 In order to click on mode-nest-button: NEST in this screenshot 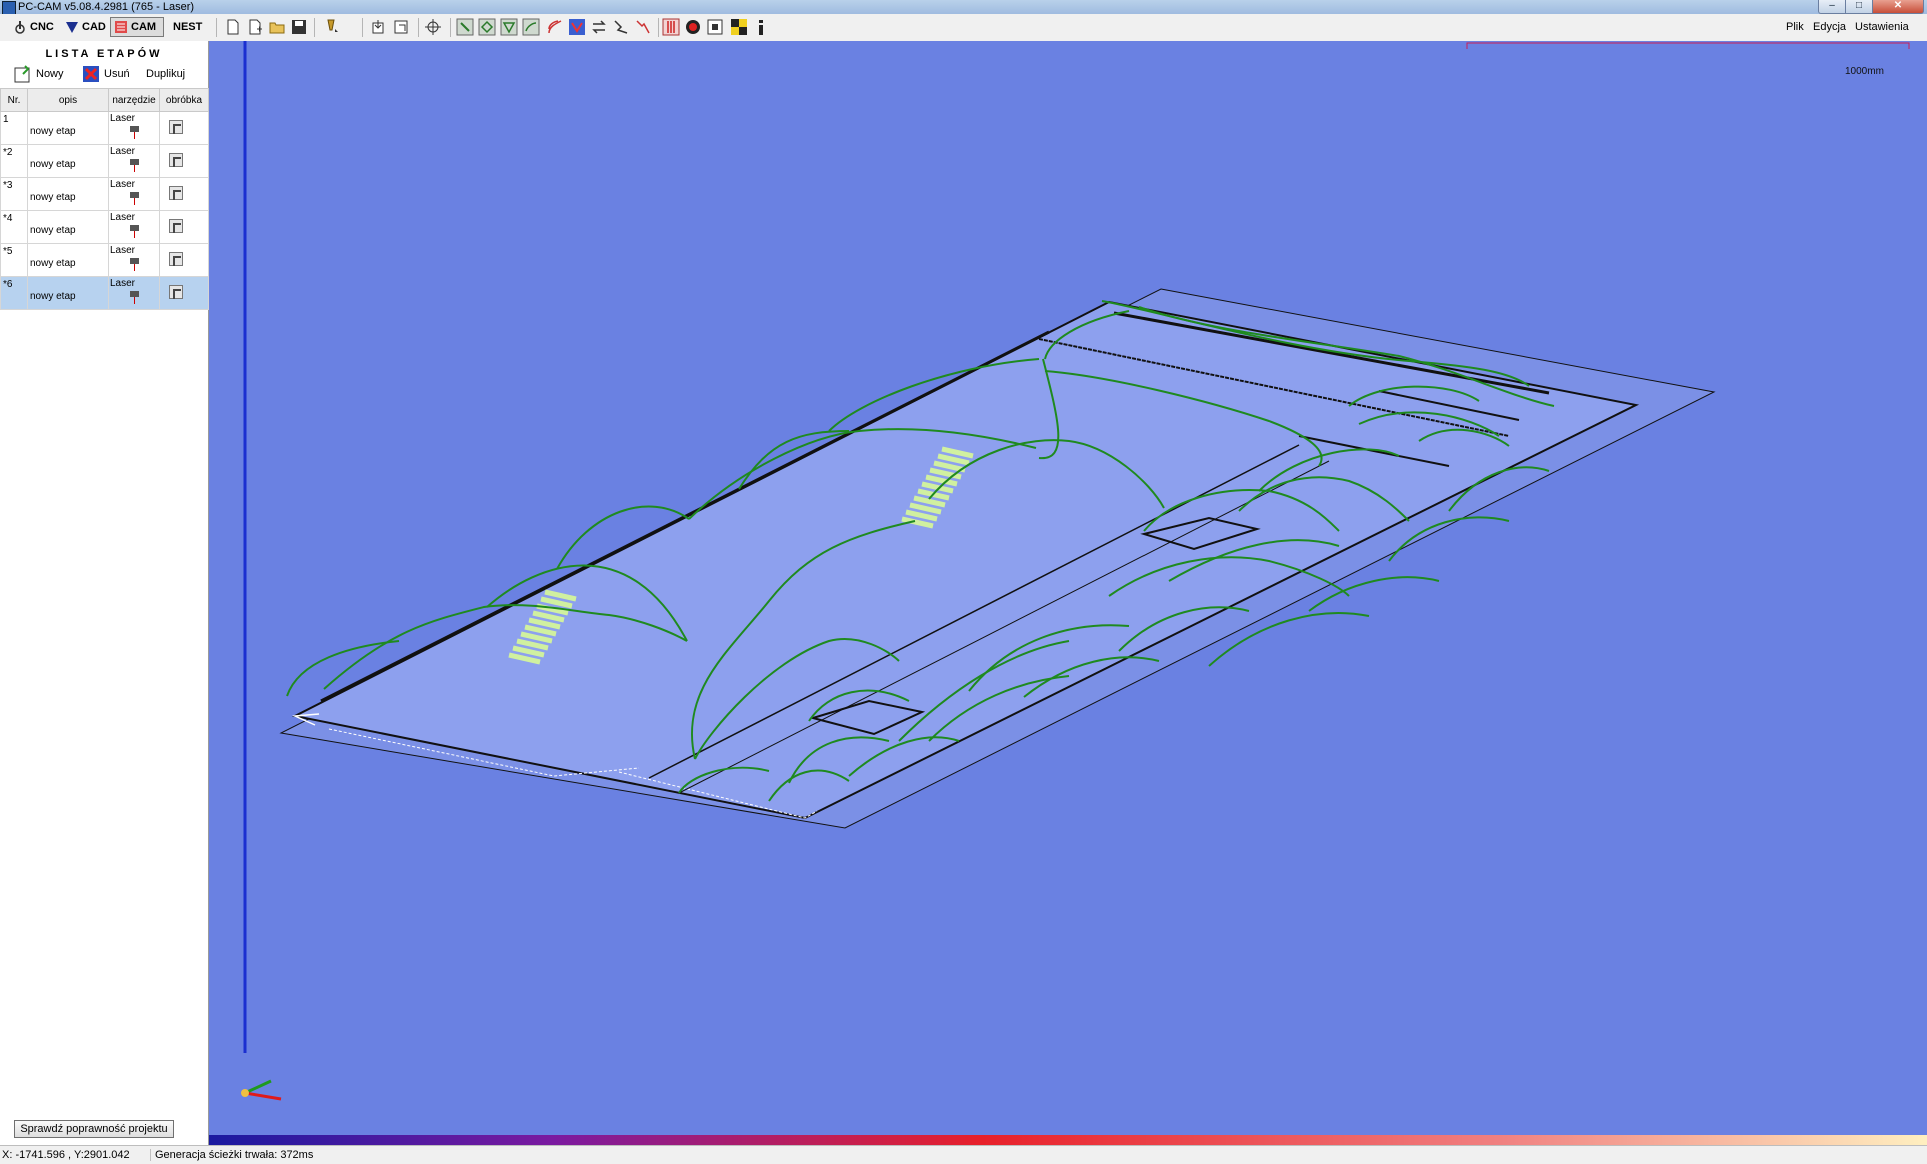, I will do `click(190, 27)`.